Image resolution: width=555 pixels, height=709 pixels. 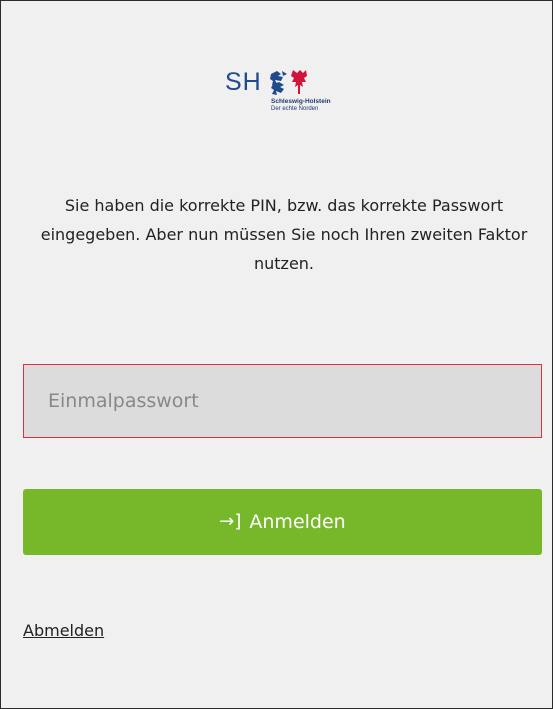 What do you see at coordinates (285, 97) in the screenshot?
I see `schleswig-holstein-logo: SH Schleswig-Holstein Der echte Norden` at bounding box center [285, 97].